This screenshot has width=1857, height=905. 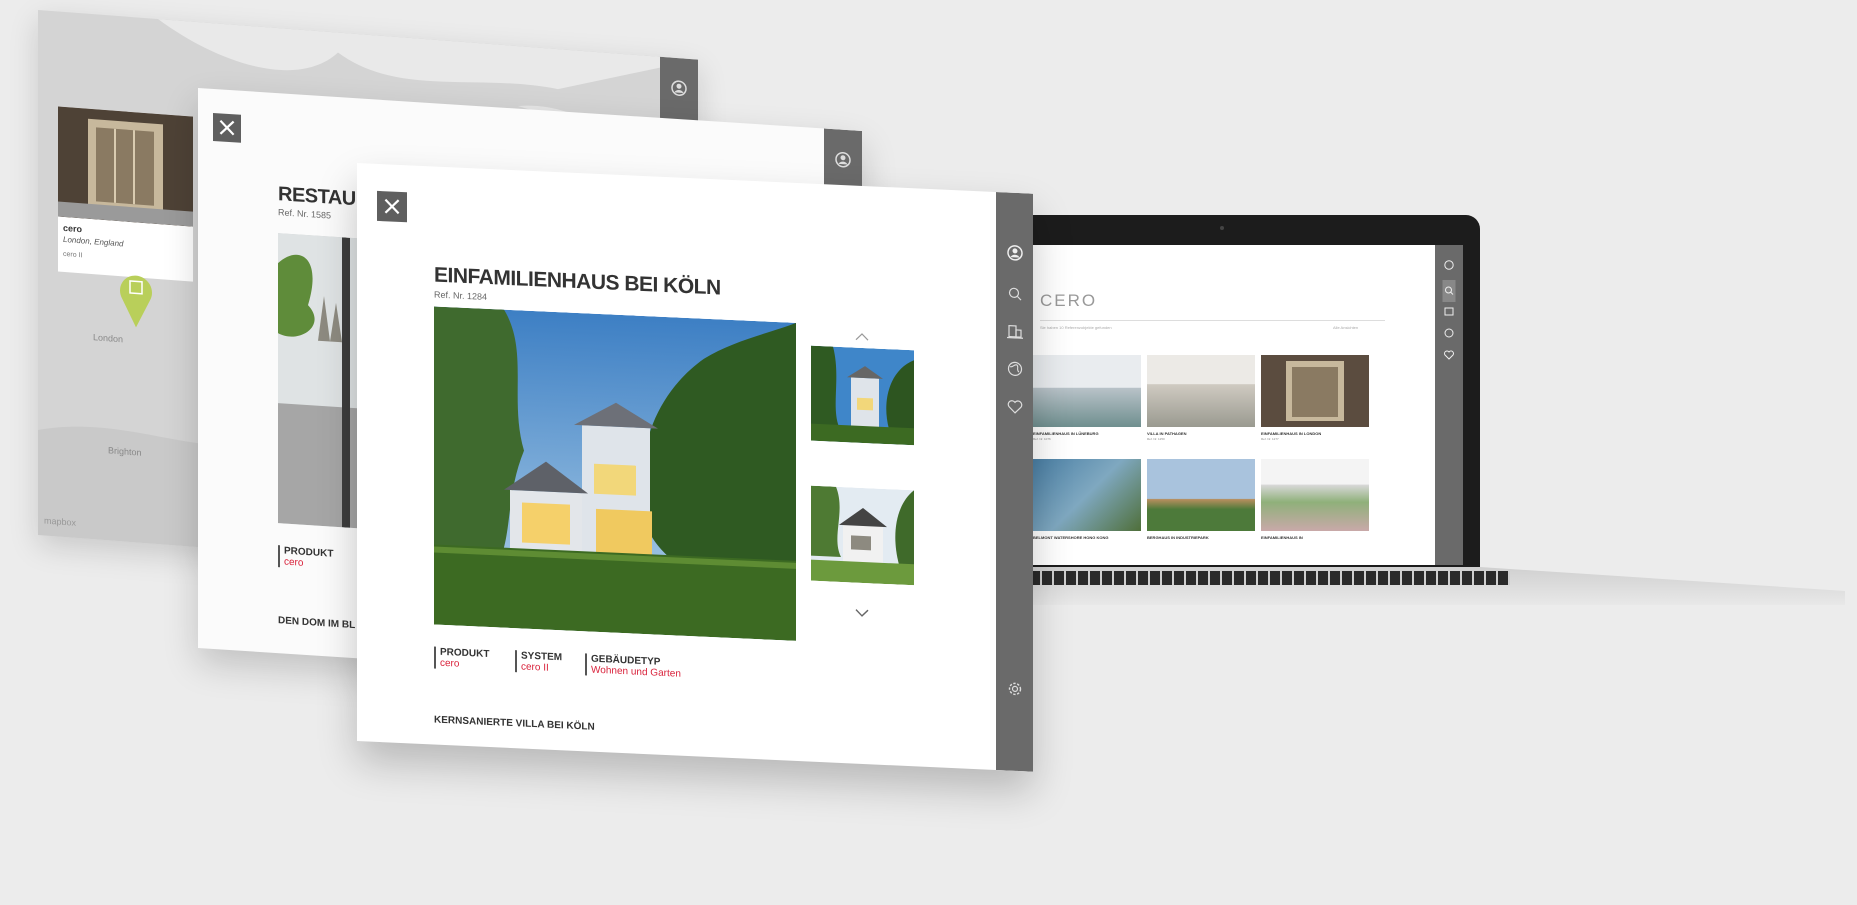 What do you see at coordinates (1071, 537) in the screenshot?
I see `tile-title: BELMONT WATERSHORE HONG KONG` at bounding box center [1071, 537].